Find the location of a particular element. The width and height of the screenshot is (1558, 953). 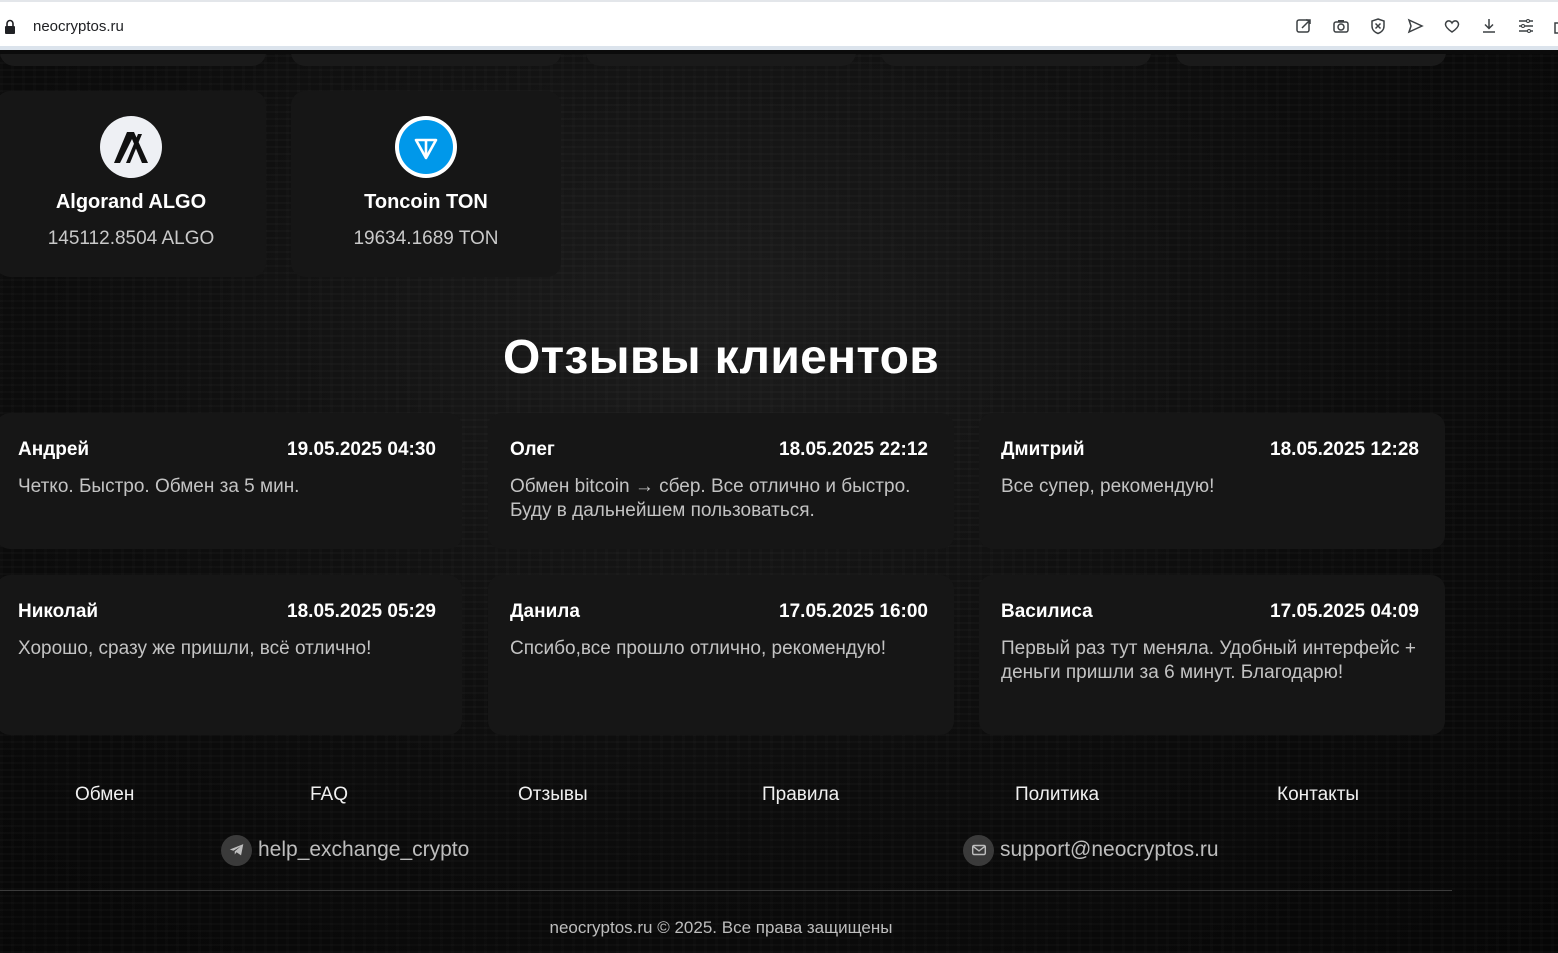

email-address: support@neocryptos.ru is located at coordinates (1109, 850).